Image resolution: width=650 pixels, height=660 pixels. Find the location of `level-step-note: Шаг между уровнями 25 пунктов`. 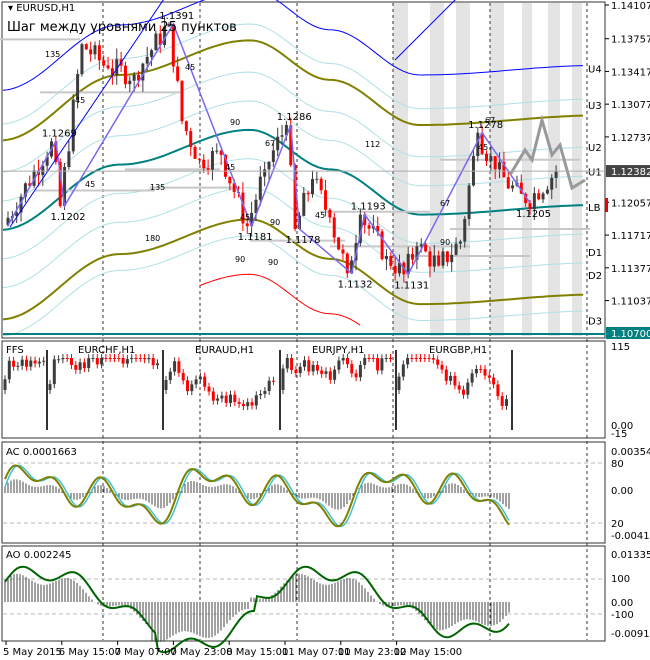

level-step-note: Шаг между уровнями 25 пунктов is located at coordinates (122, 27).